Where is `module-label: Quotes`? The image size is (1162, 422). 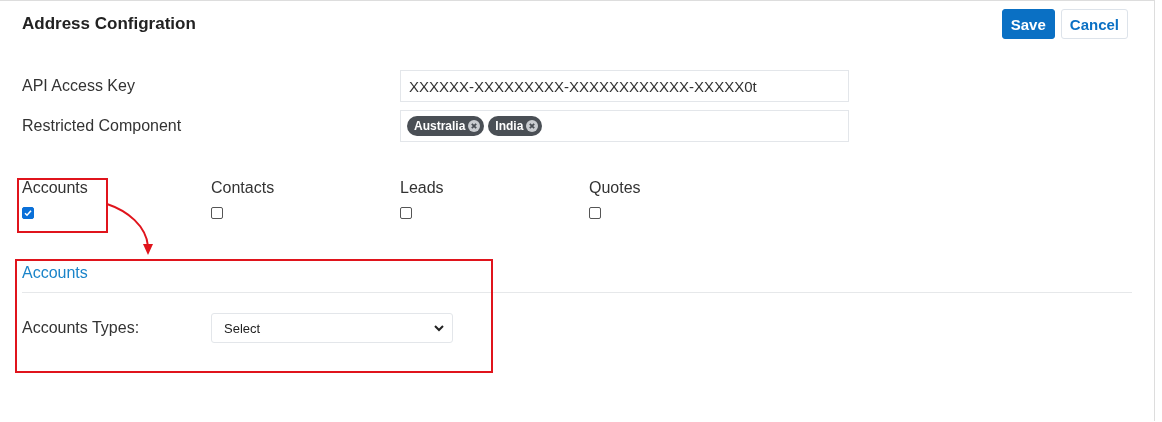
module-label: Quotes is located at coordinates (615, 188).